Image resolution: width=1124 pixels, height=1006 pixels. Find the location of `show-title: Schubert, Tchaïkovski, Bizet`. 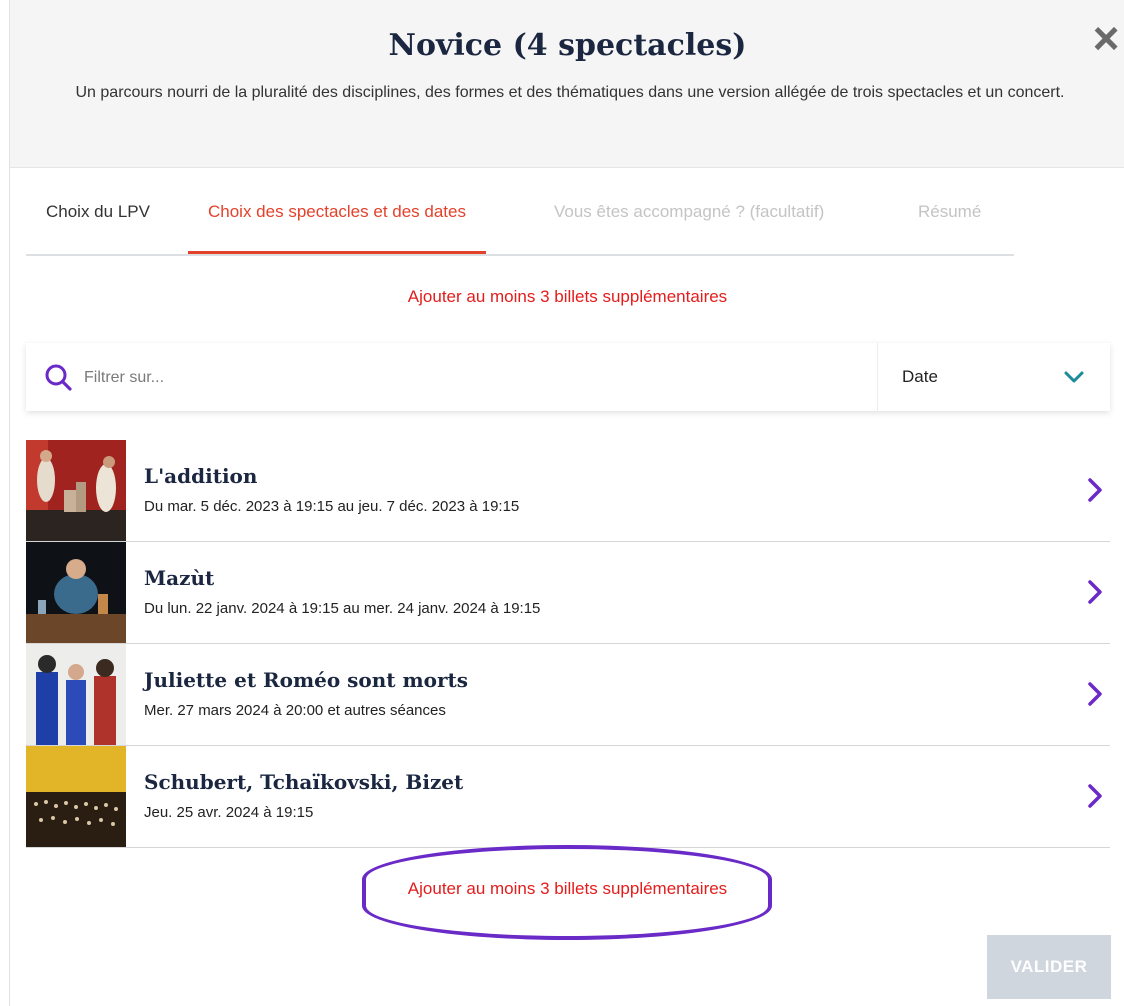

show-title: Schubert, Tchaïkovski, Bizet is located at coordinates (304, 782).